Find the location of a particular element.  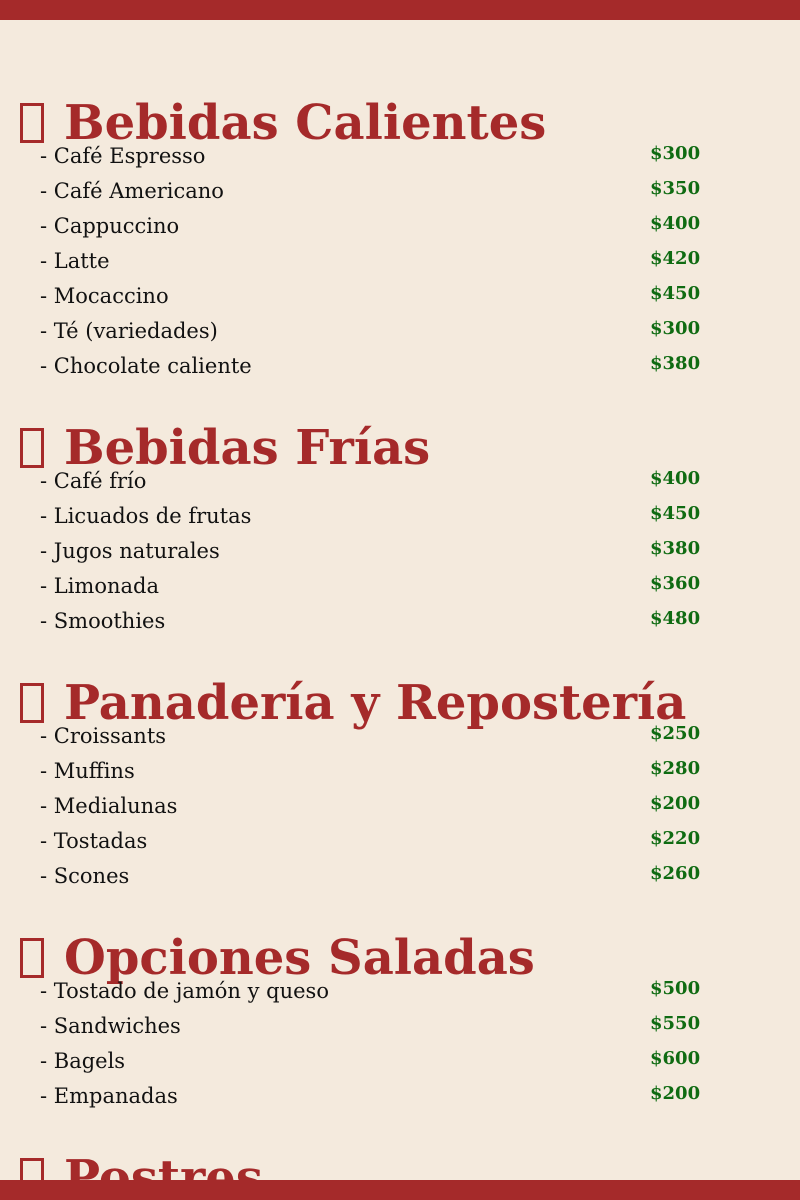

menu-item-name: - Mocaccino is located at coordinates (104, 296).